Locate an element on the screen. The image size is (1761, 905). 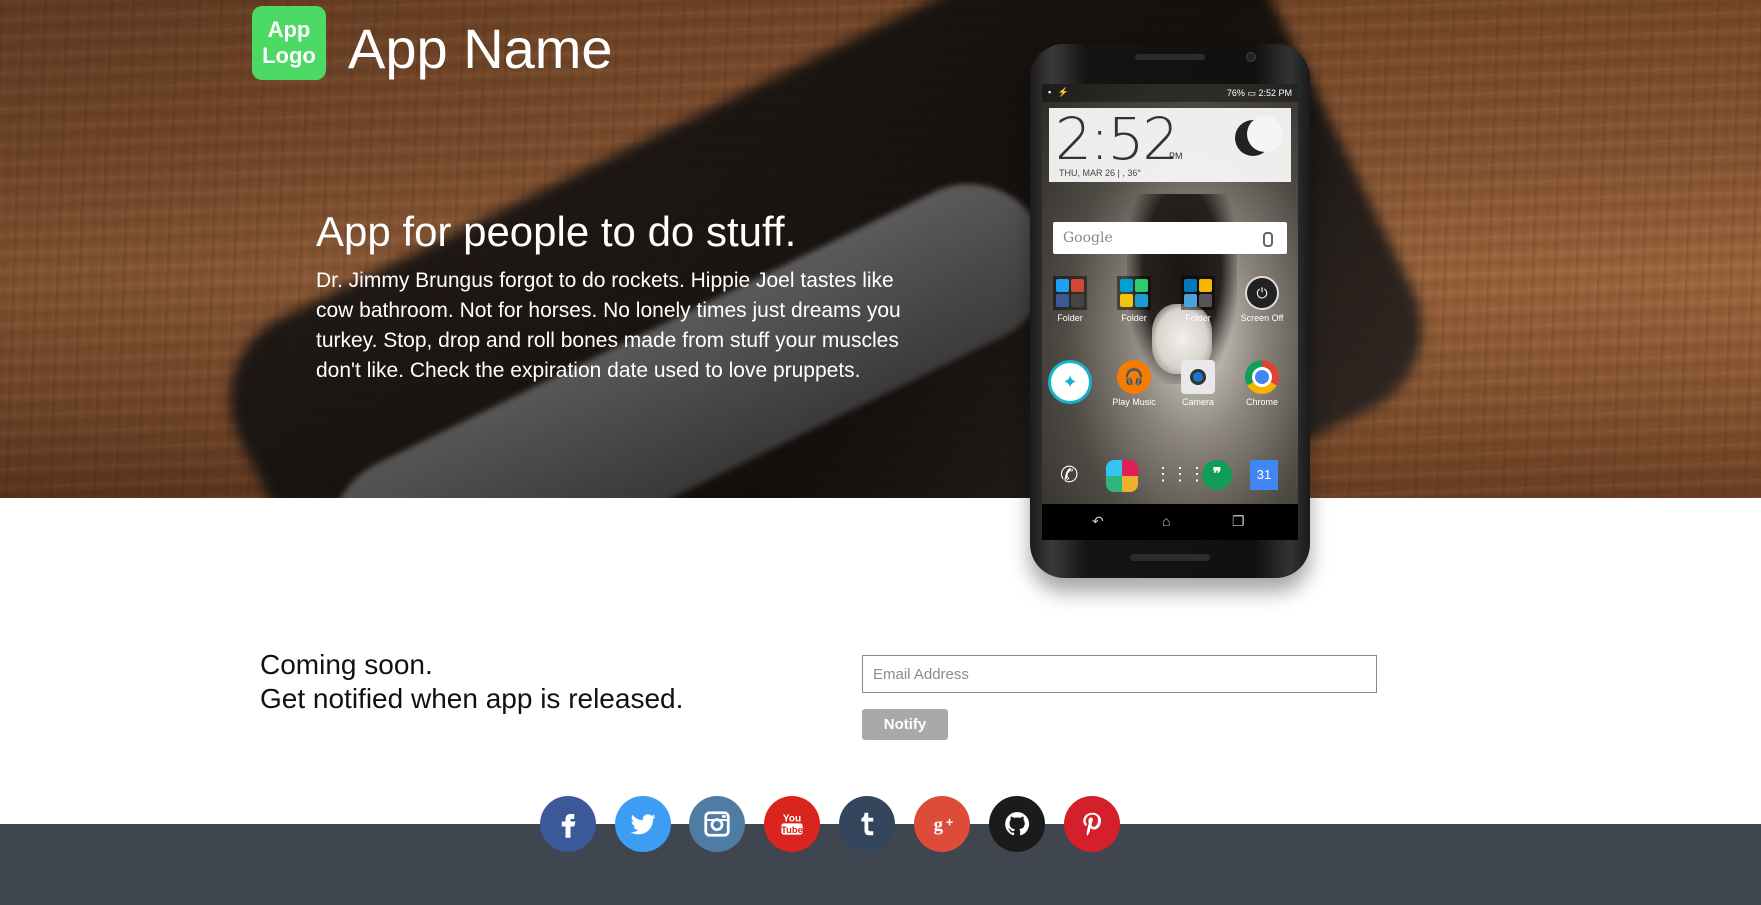
play-music-label: Play Music is located at coordinates (1134, 402).